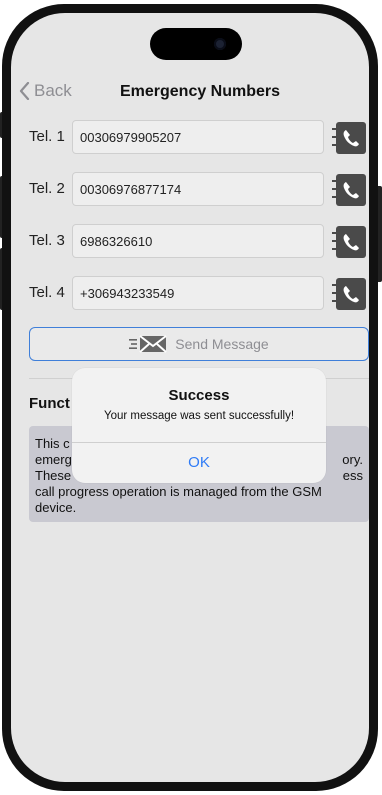  I want to click on camera-icon, so click(220, 44).